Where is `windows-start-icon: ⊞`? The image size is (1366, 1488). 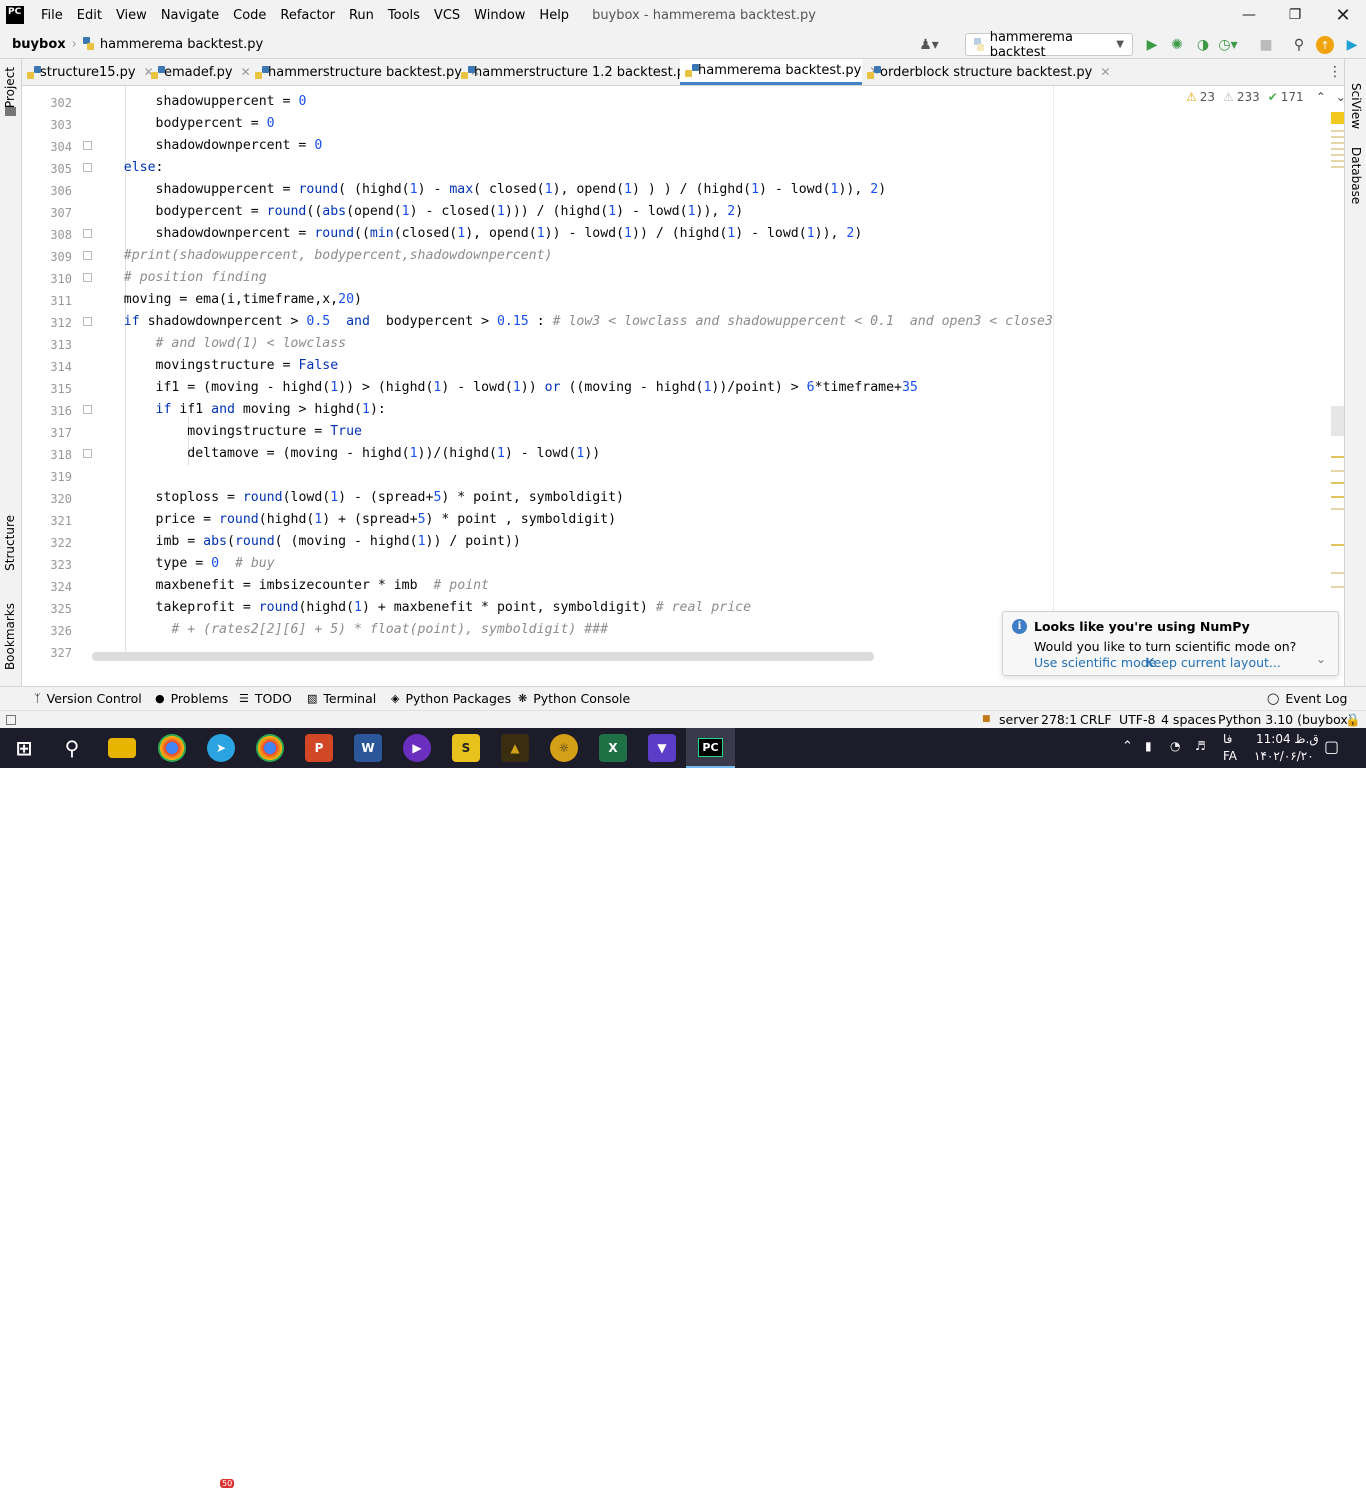
windows-start-icon: ⊞ is located at coordinates (24, 748).